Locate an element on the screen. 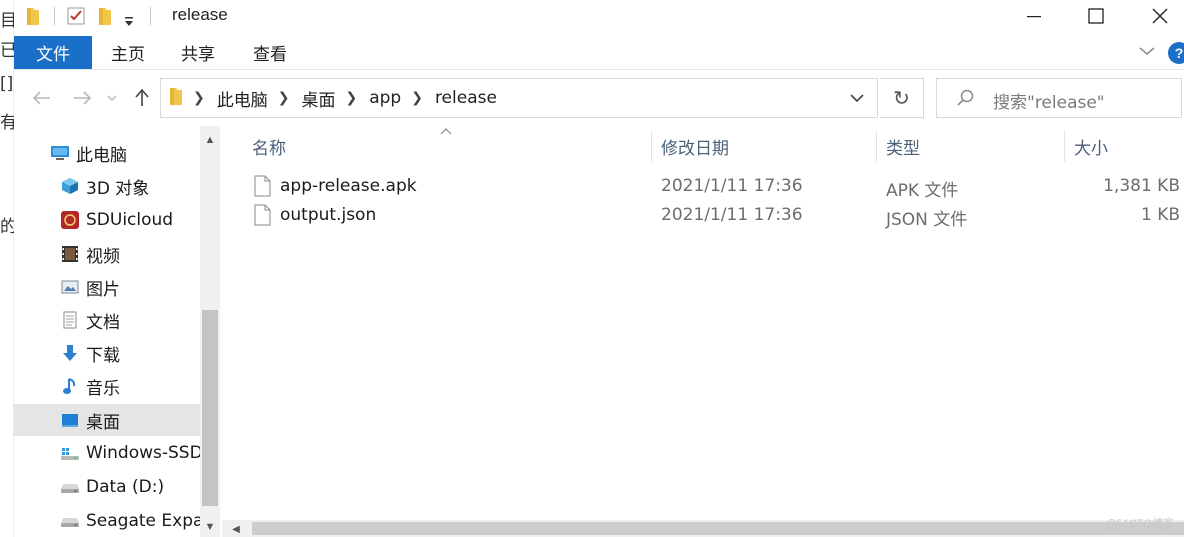 The height and width of the screenshot is (537, 1184). file-type: APK 文件 is located at coordinates (922, 191).